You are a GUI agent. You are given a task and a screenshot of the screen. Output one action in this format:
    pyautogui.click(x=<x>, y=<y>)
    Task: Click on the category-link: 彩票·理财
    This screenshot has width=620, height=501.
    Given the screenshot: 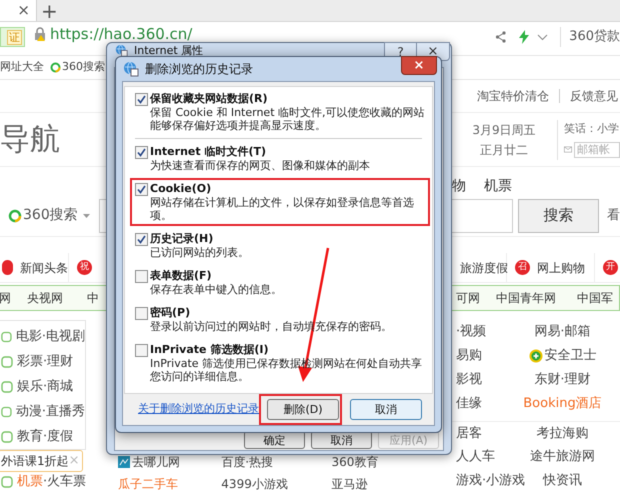 What is the action you would take?
    pyautogui.click(x=45, y=362)
    